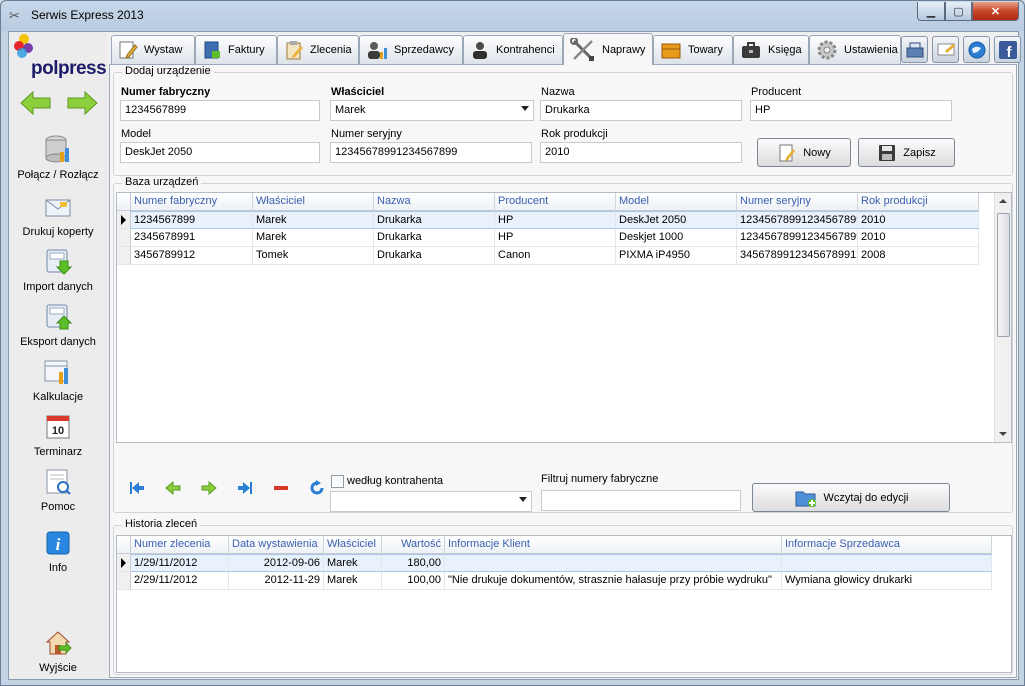 The width and height of the screenshot is (1025, 686). I want to click on close-button: ✕, so click(995, 11).